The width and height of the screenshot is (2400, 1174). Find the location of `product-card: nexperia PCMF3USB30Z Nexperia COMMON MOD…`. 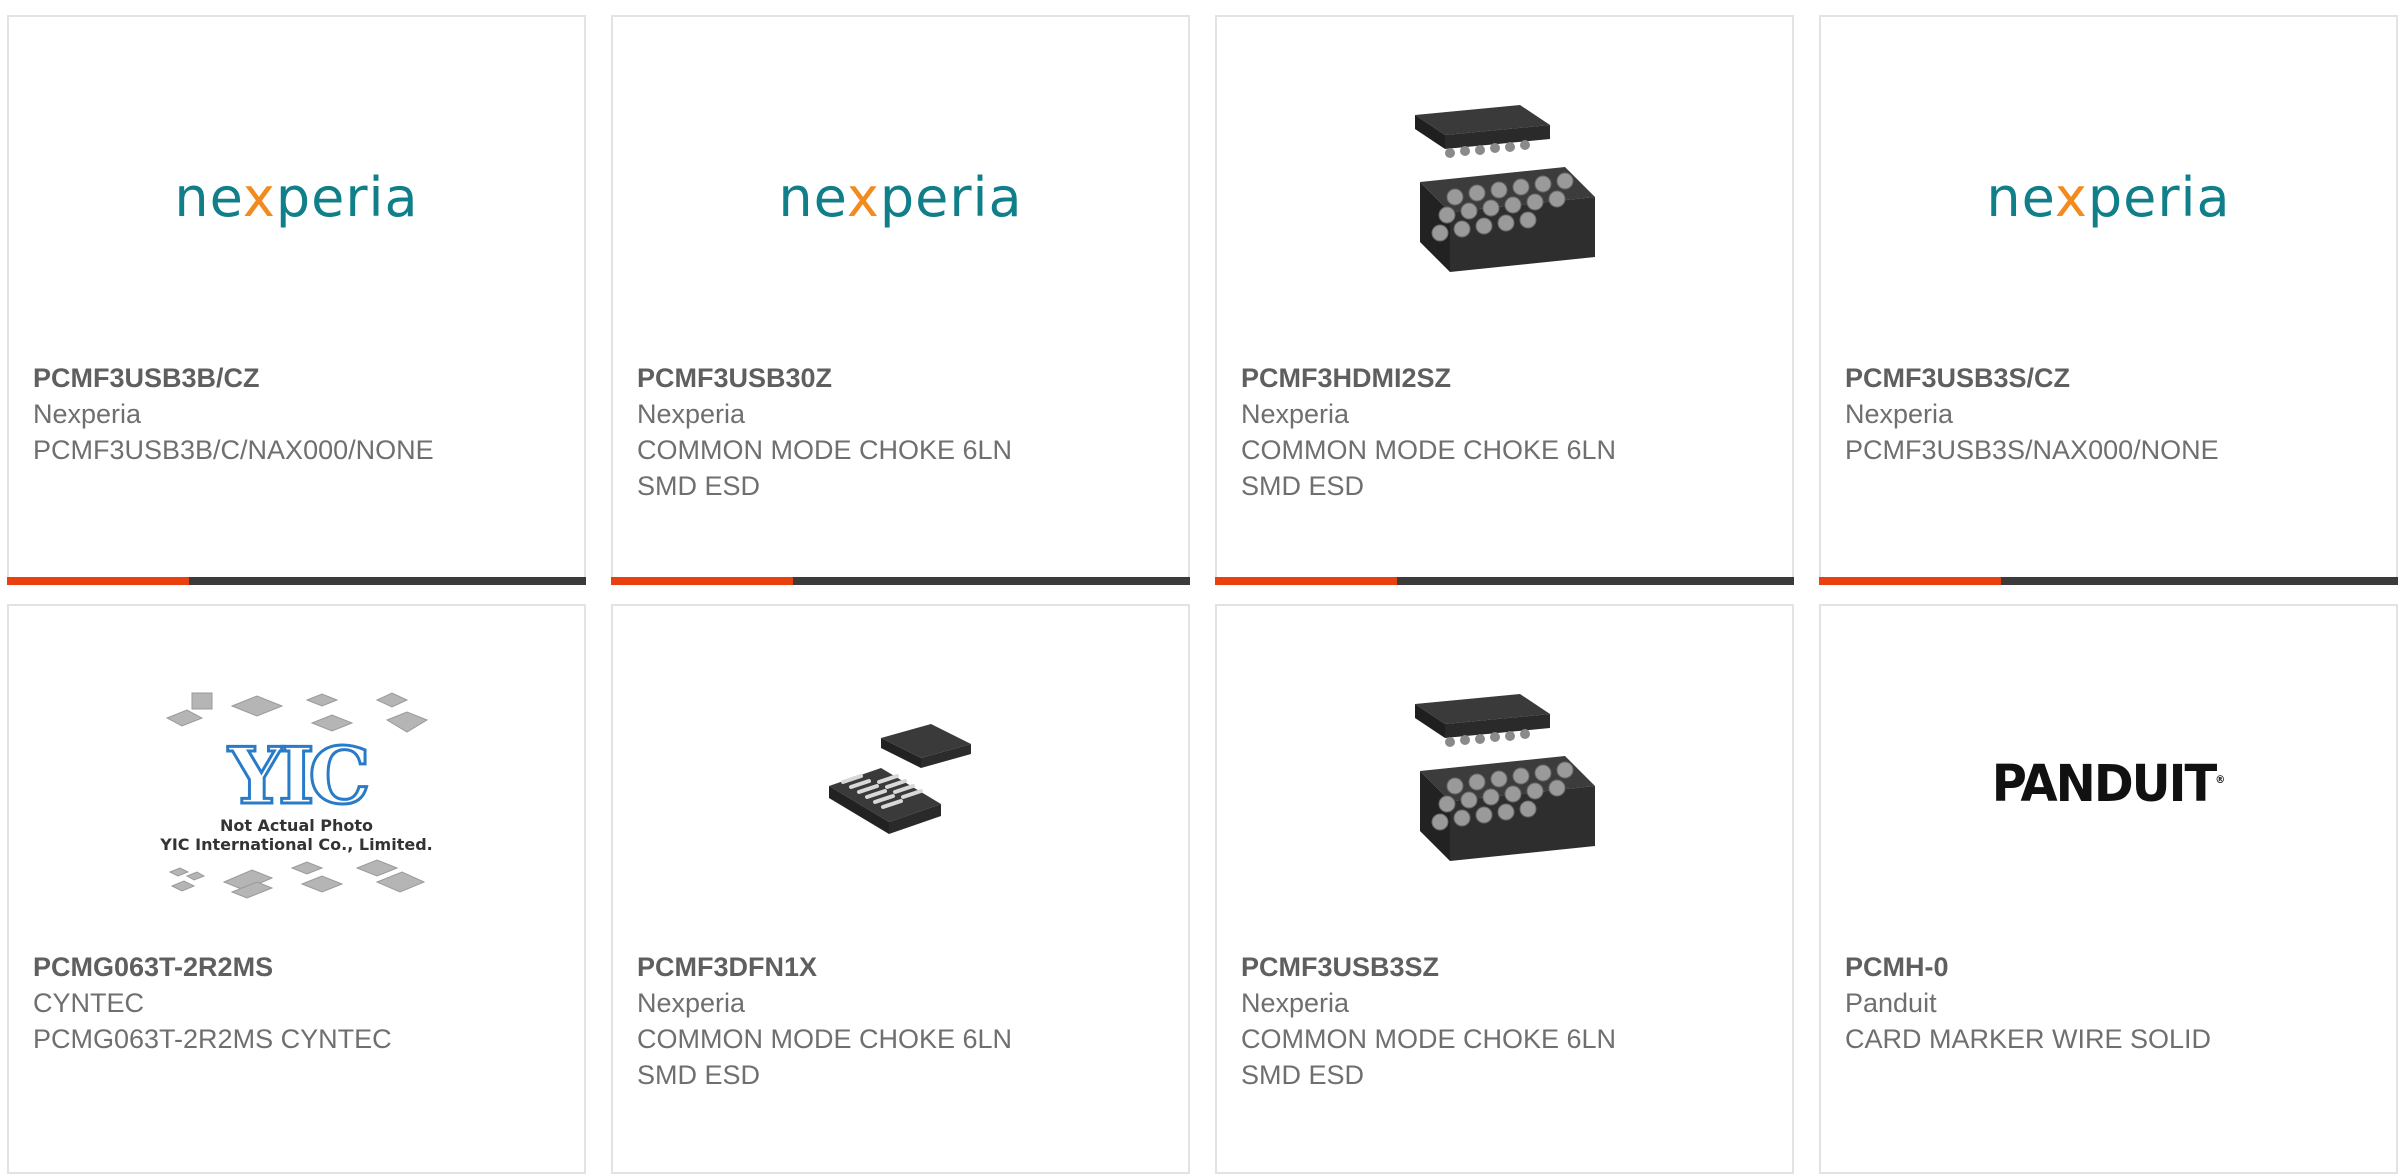

product-card: nexperia PCMF3USB30Z Nexperia COMMON MOD… is located at coordinates (900, 300).